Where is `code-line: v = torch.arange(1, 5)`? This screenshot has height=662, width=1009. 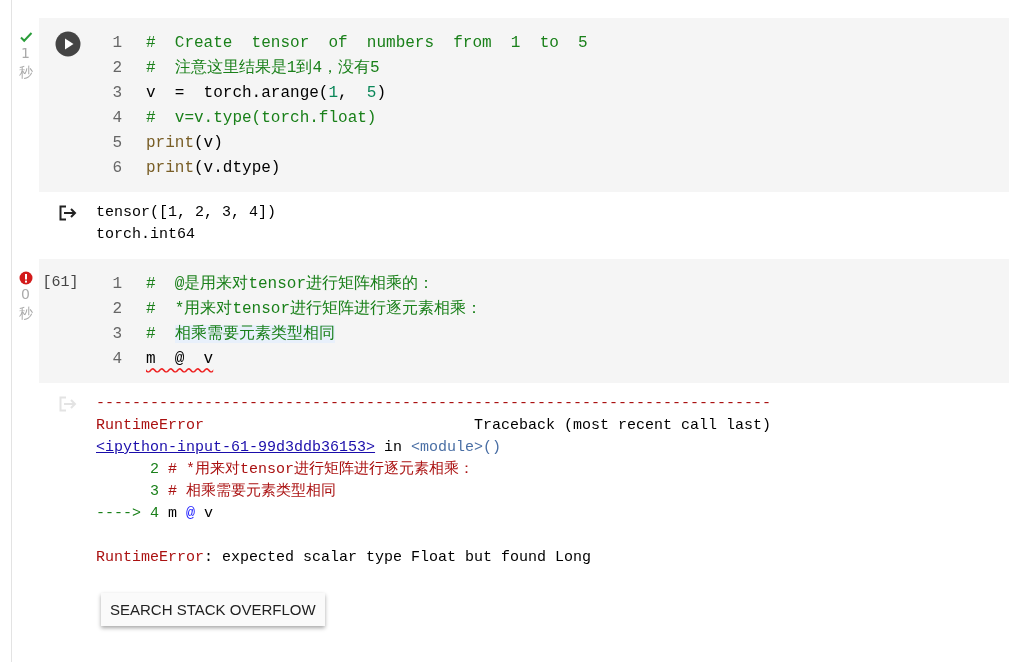 code-line: v = torch.arange(1, 5) is located at coordinates (266, 93).